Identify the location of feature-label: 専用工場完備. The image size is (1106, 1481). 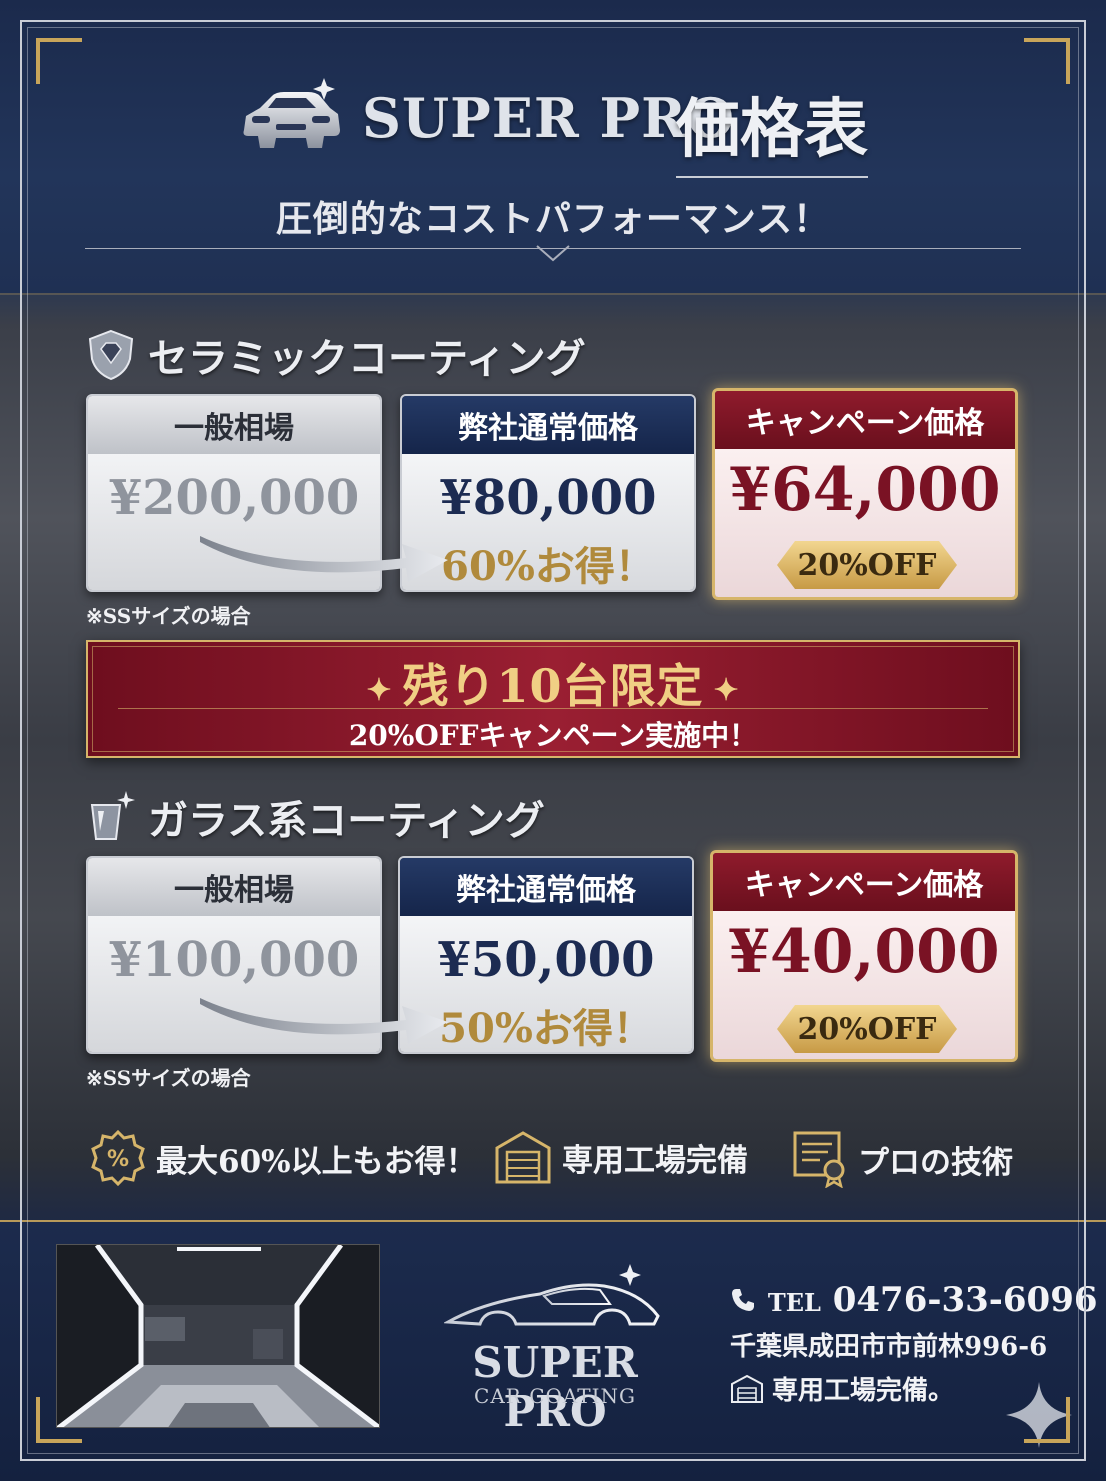
(655, 1160).